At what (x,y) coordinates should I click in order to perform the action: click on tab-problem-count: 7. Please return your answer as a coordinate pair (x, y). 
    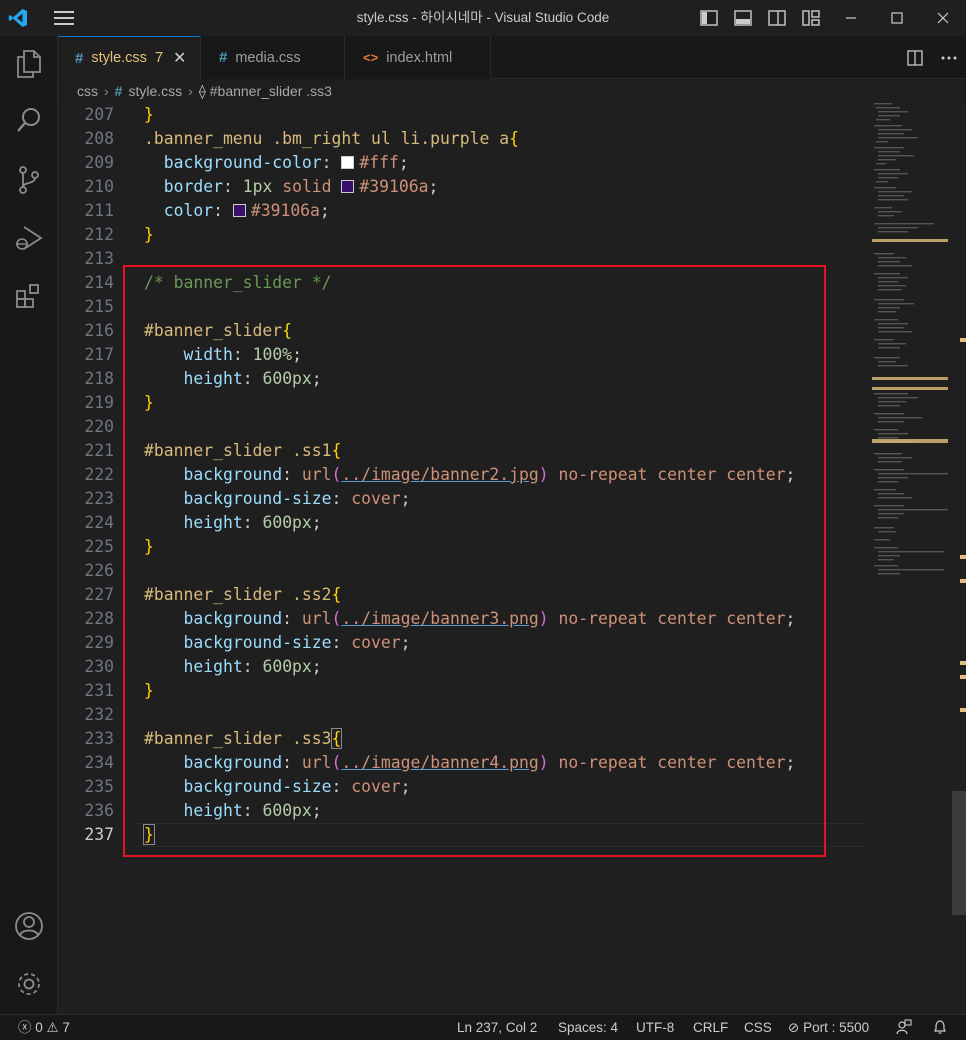
    Looking at the image, I should click on (159, 58).